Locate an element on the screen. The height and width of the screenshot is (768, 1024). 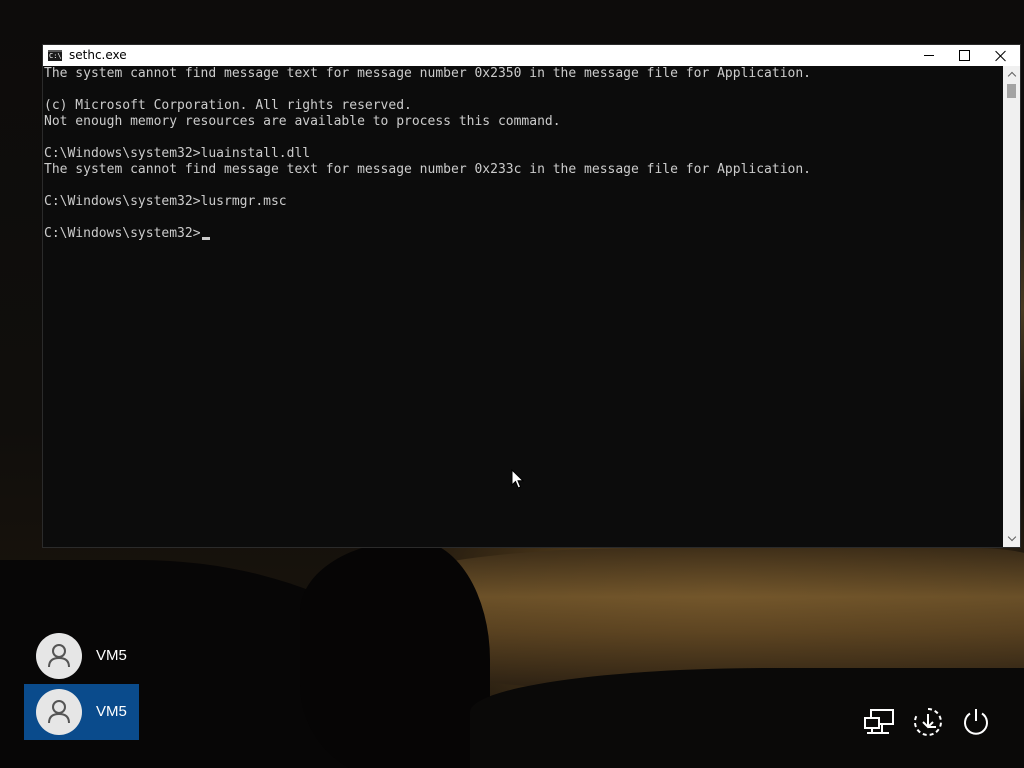
chevron-down-icon is located at coordinates (1011, 537).